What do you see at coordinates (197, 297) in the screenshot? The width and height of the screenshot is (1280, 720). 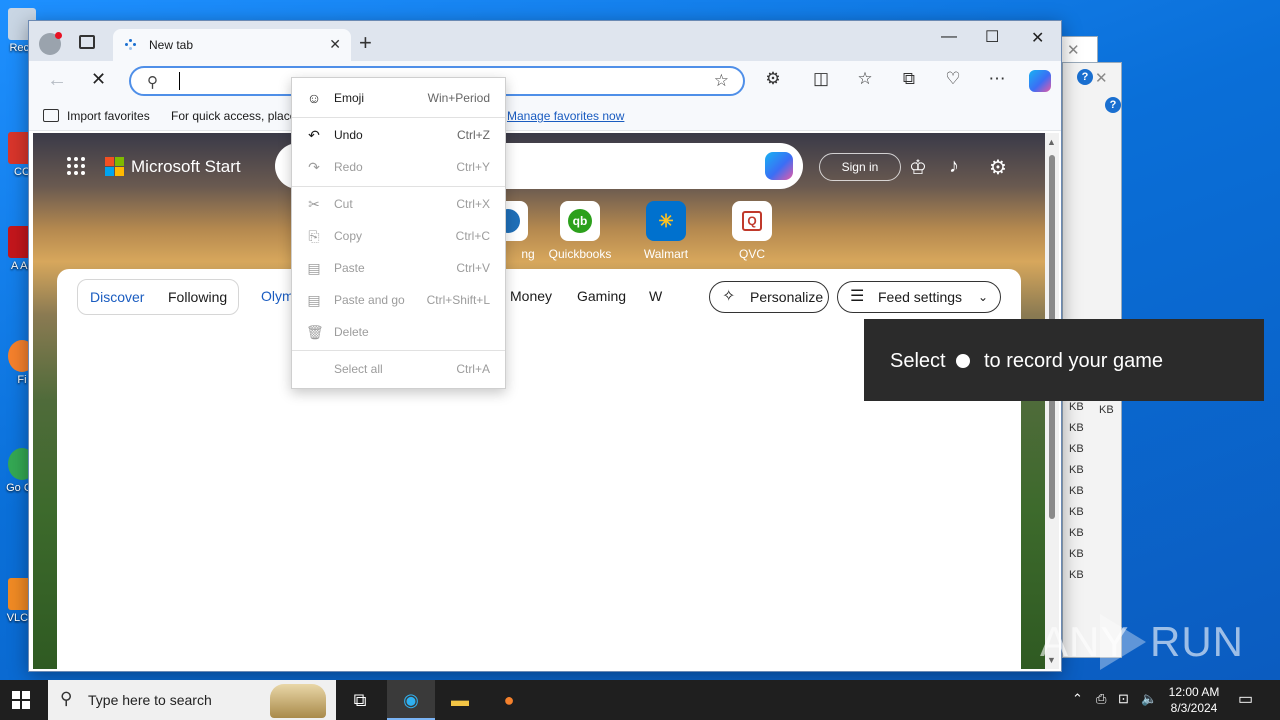 I see `tab-following: Following` at bounding box center [197, 297].